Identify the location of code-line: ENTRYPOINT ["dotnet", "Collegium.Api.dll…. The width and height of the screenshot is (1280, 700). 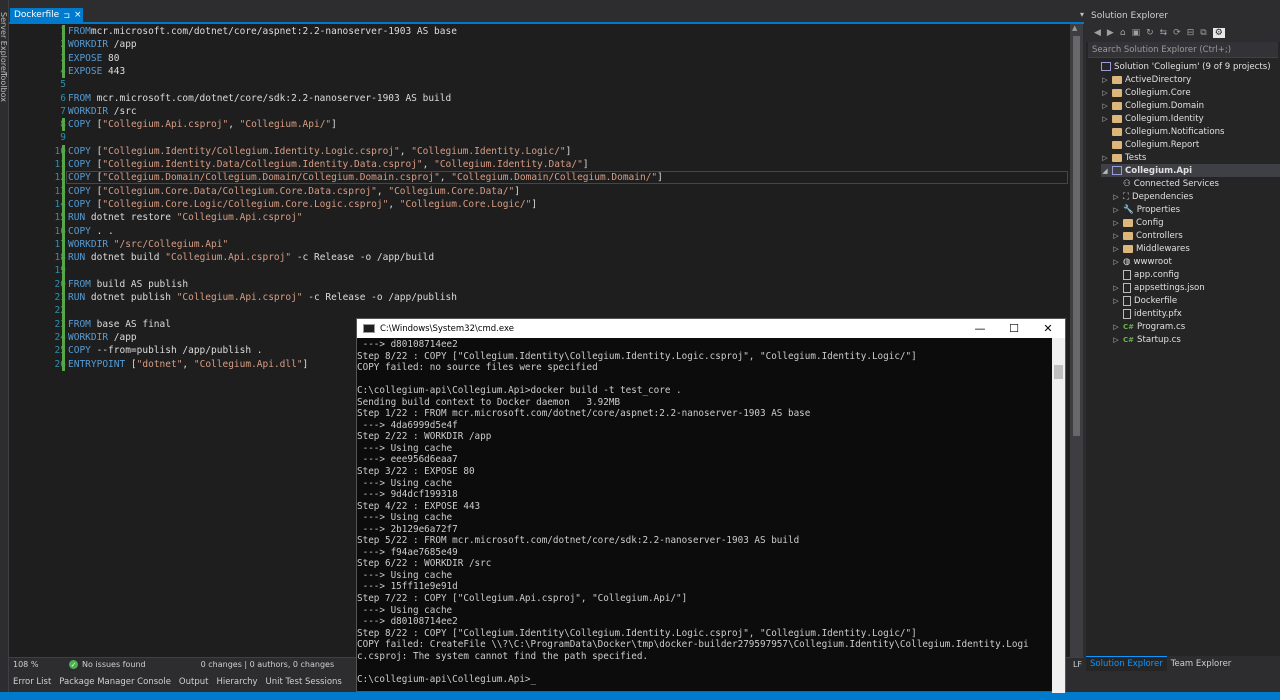
(188, 364).